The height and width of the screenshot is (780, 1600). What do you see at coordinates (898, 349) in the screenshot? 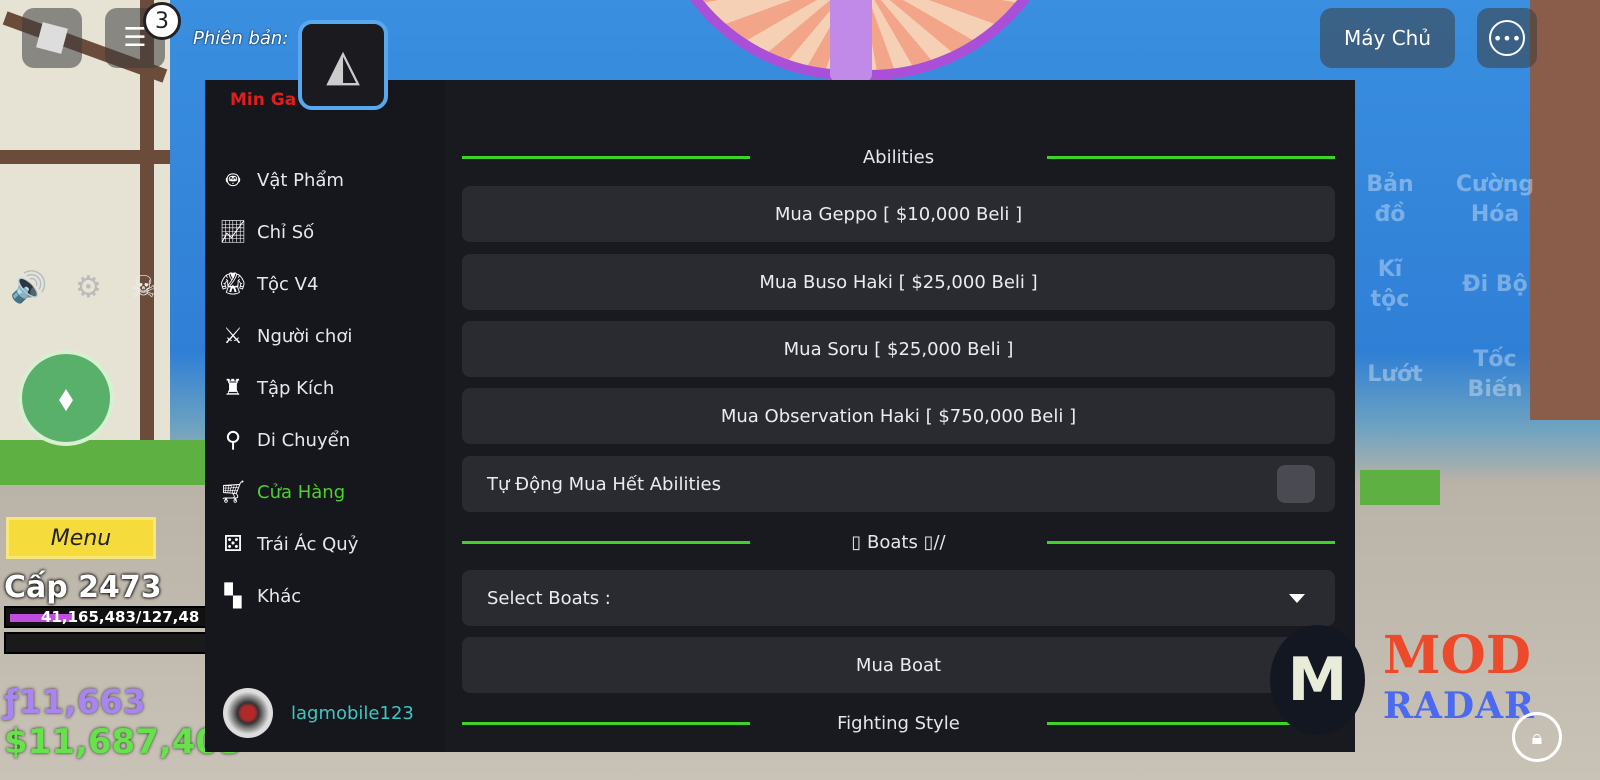
I see `buy-soru-button: Mua Soru [ $25,000 Beli ]` at bounding box center [898, 349].